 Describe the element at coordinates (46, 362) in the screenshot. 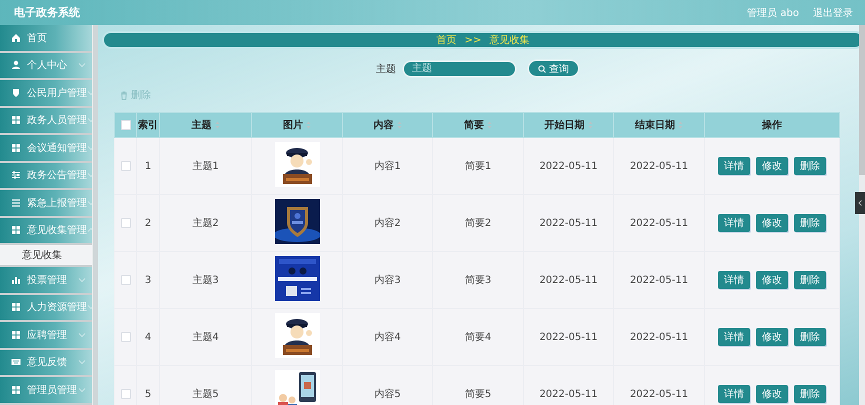

I see `sidebar-item: 意见反馈` at that location.